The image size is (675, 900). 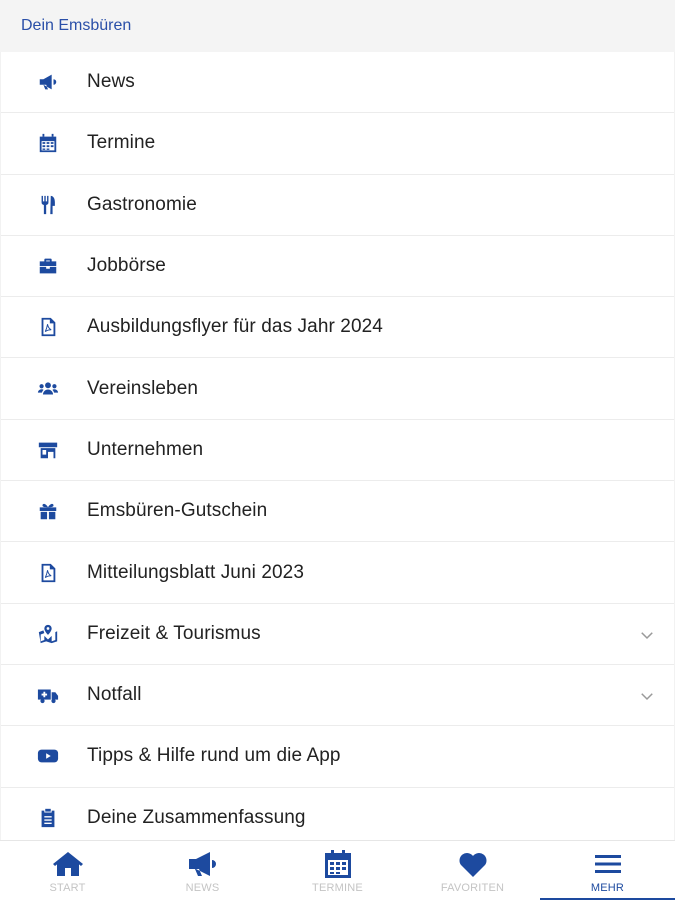 What do you see at coordinates (337, 888) in the screenshot?
I see `tab-label: TERMINE` at bounding box center [337, 888].